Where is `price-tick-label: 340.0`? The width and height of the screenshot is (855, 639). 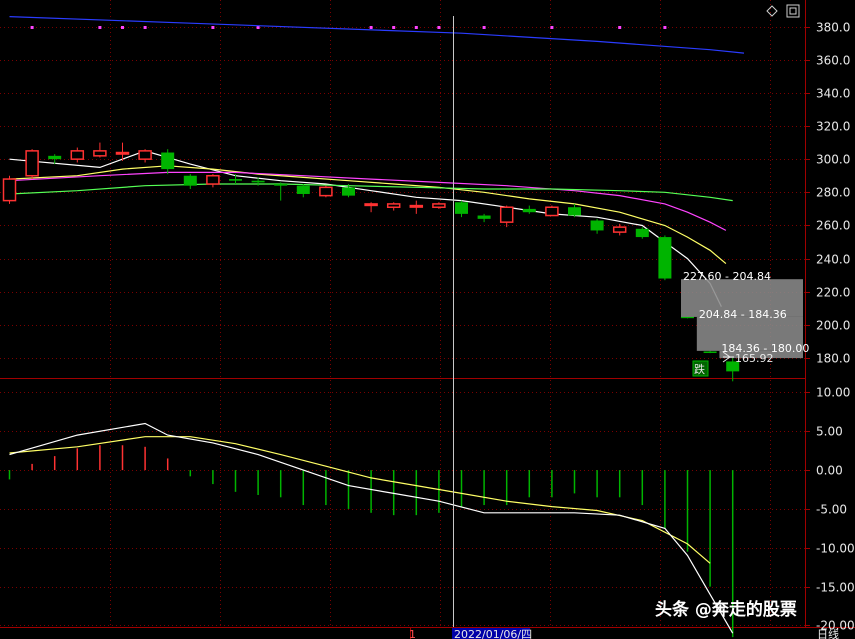 price-tick-label: 340.0 is located at coordinates (833, 94).